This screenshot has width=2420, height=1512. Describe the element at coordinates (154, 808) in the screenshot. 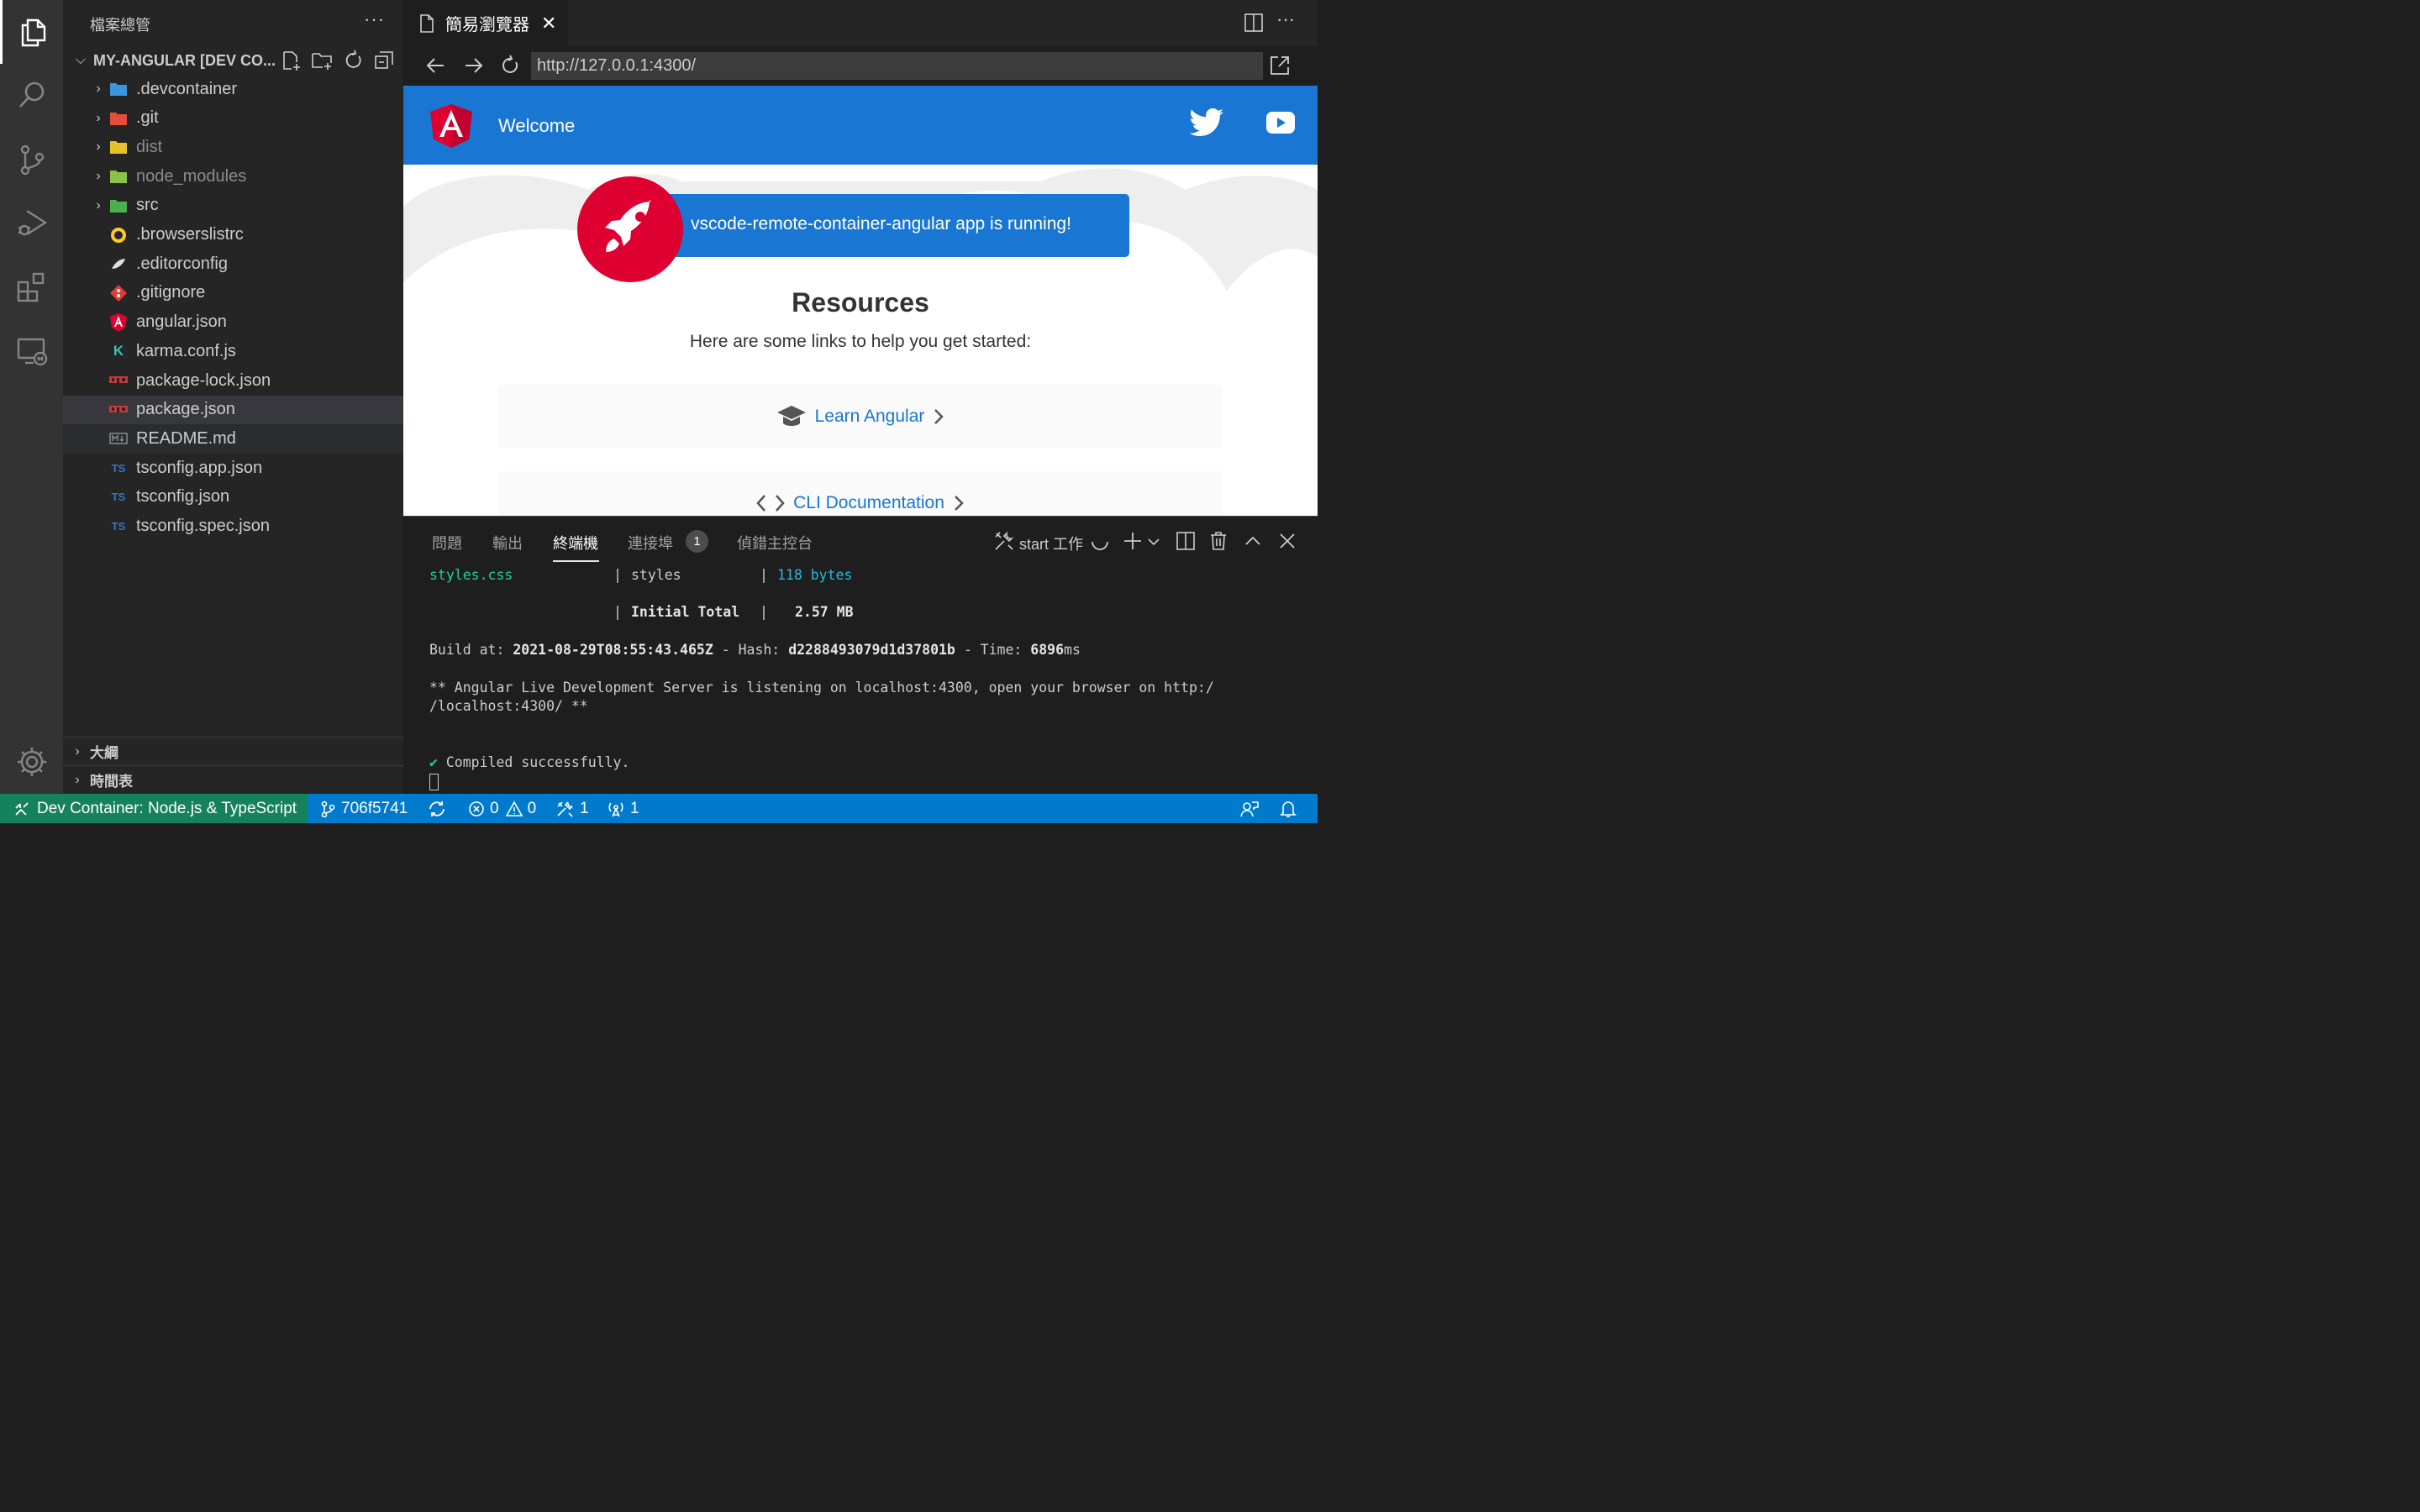

I see `remote-indicator: Dev Container: Node.js & TypeScript` at that location.